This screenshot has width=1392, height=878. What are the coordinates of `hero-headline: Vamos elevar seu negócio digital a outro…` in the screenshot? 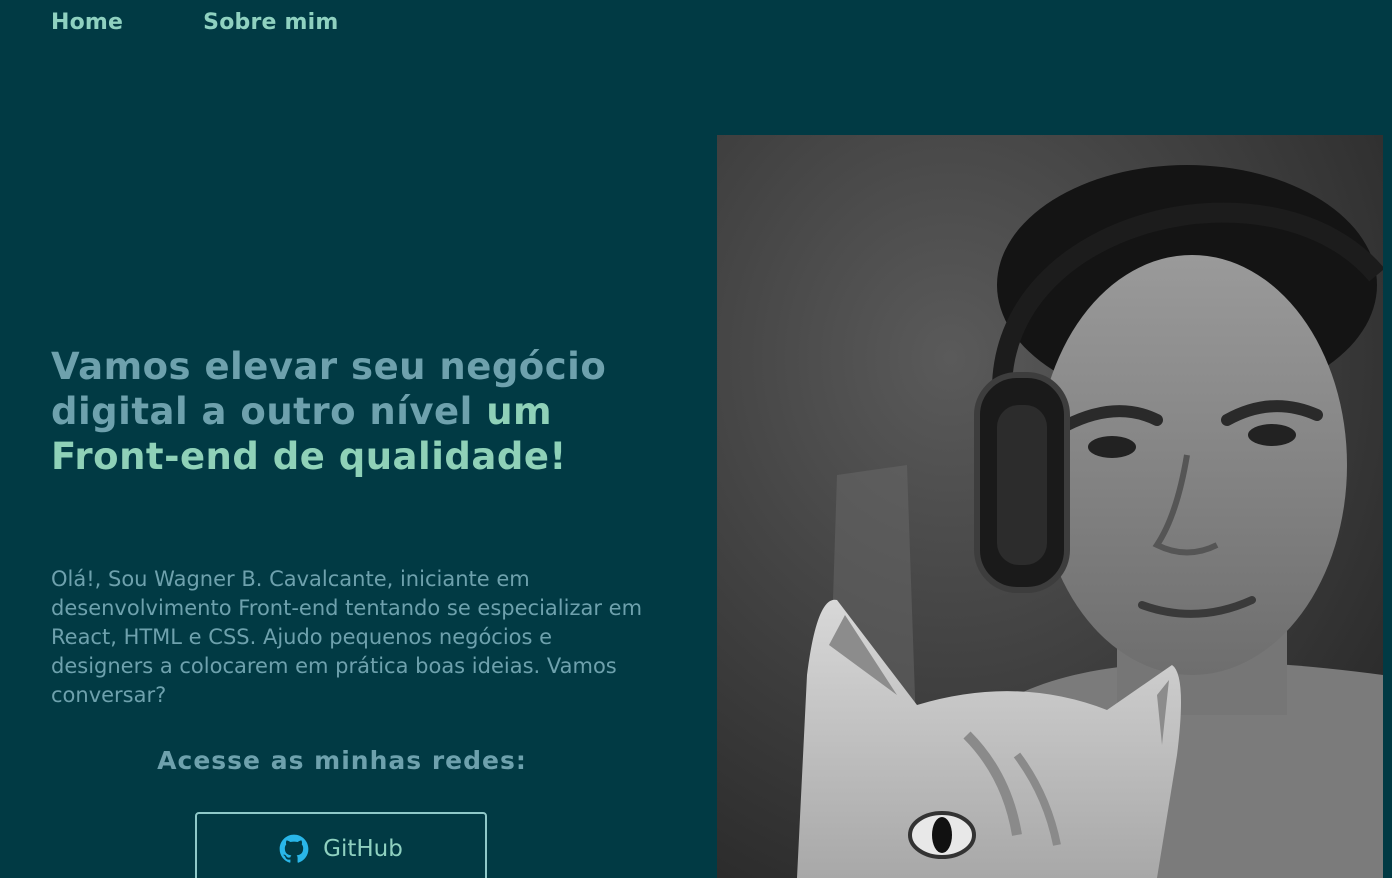 It's located at (351, 411).